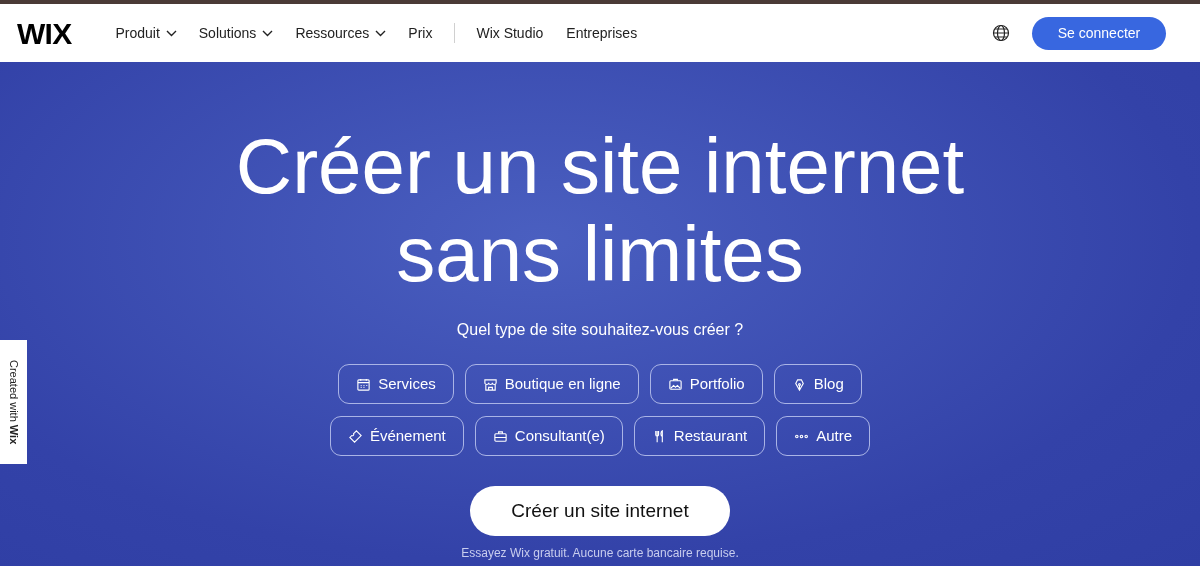  What do you see at coordinates (1099, 33) in the screenshot?
I see `login-button: Se connecter` at bounding box center [1099, 33].